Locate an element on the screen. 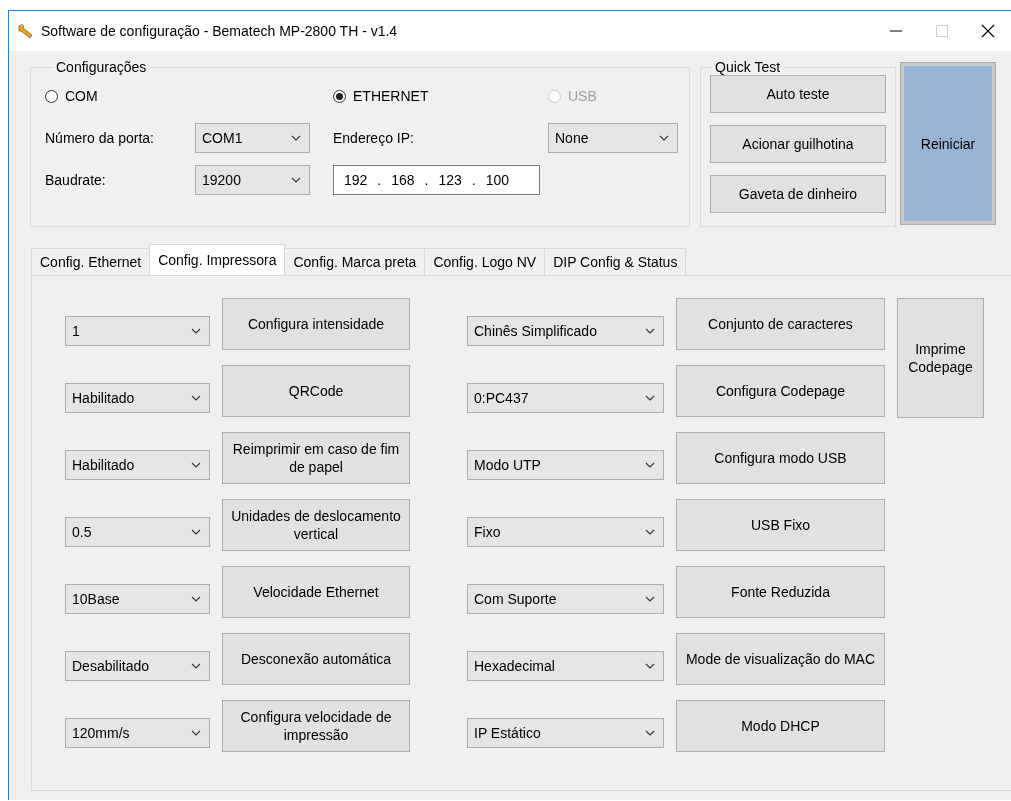 This screenshot has height=801, width=1011. tab: DIP Config & Status is located at coordinates (615, 261).